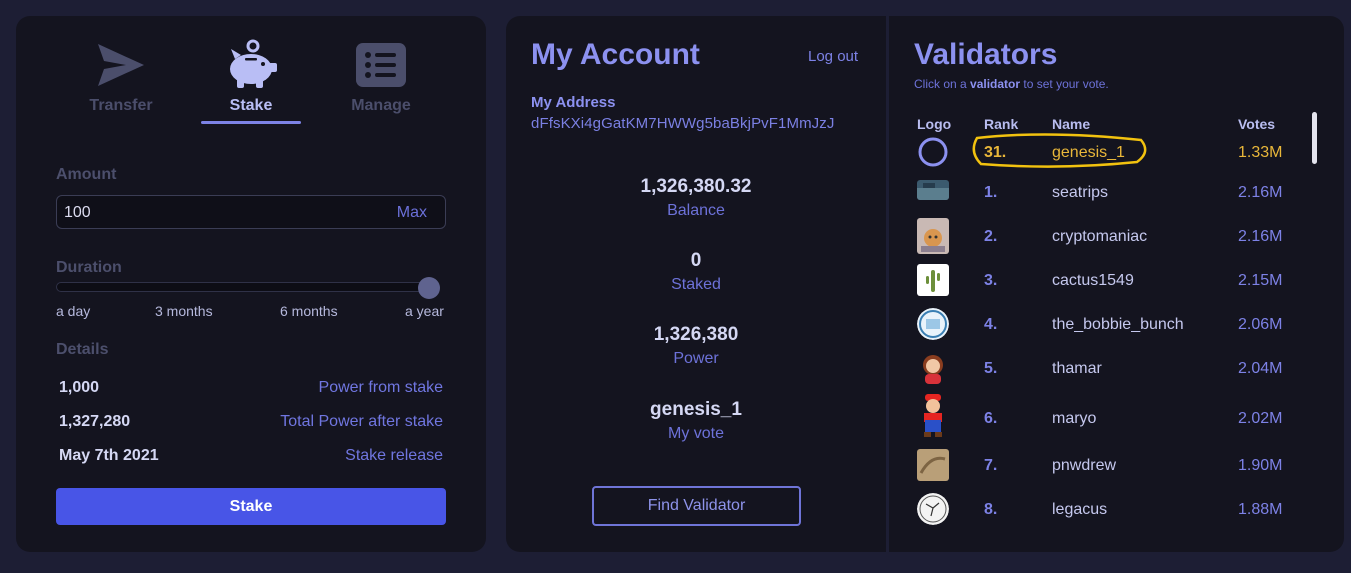 The width and height of the screenshot is (1351, 573). What do you see at coordinates (251, 506) in the screenshot?
I see `stake-button: Stake` at bounding box center [251, 506].